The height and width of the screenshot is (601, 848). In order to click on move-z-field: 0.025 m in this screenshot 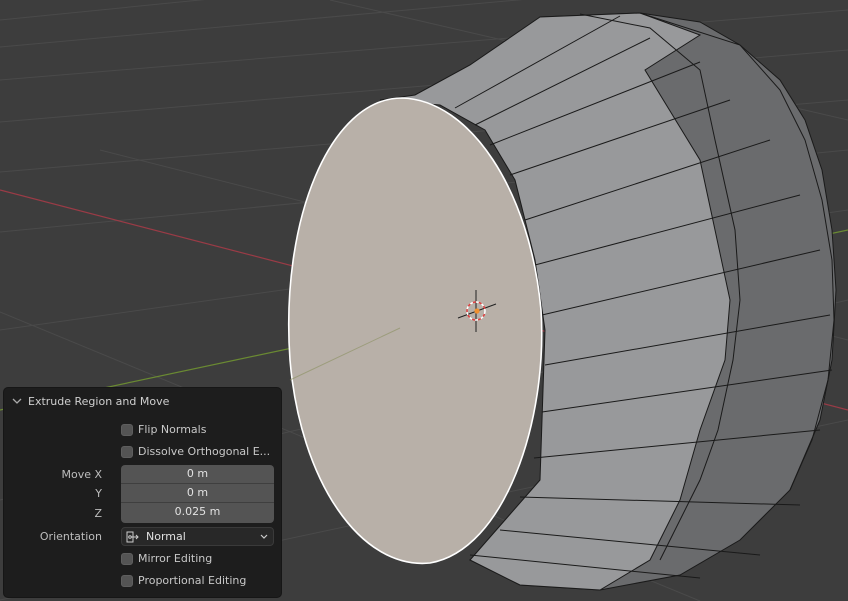, I will do `click(197, 512)`.